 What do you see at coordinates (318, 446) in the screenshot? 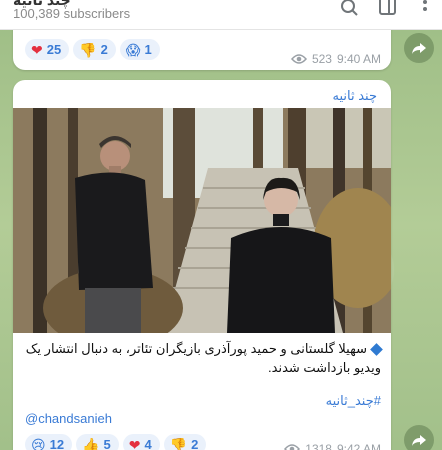
I see `view-count: 1318` at bounding box center [318, 446].